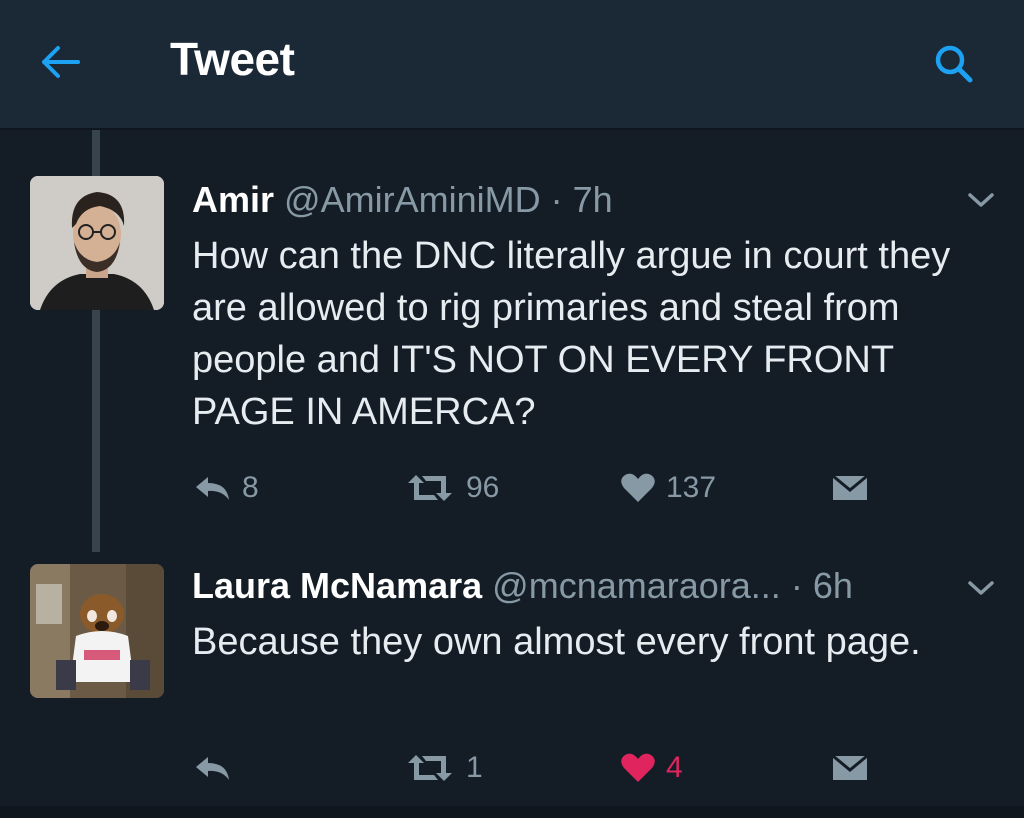  I want to click on display-name: Laura McNamara, so click(337, 585).